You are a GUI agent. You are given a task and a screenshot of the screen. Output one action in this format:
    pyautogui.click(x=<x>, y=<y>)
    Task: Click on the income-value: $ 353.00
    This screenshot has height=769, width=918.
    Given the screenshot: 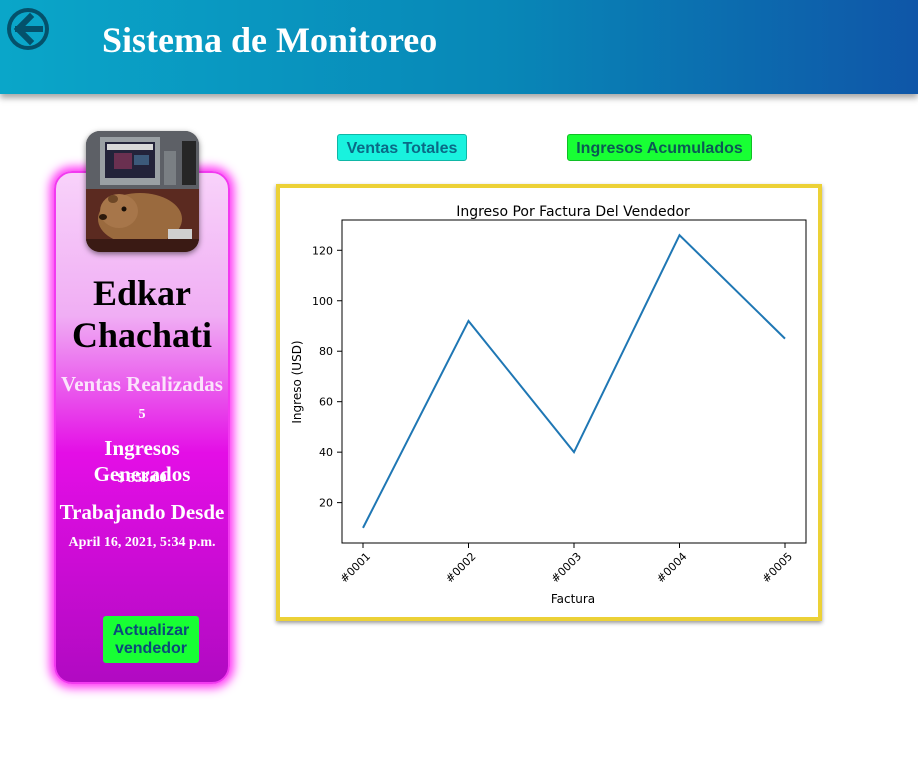 What is the action you would take?
    pyautogui.click(x=142, y=478)
    